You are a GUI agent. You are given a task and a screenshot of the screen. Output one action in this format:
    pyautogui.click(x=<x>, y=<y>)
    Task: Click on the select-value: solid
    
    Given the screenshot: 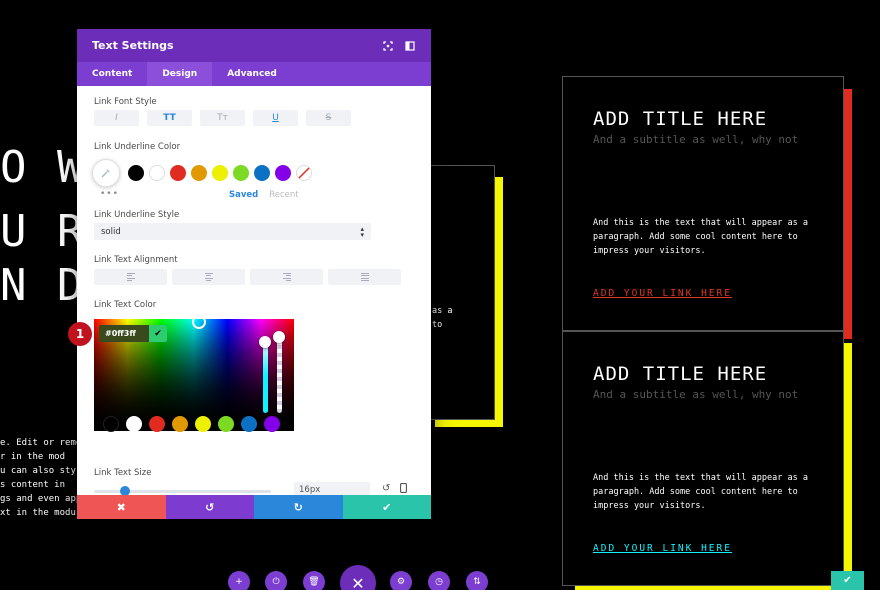 What is the action you would take?
    pyautogui.click(x=111, y=231)
    